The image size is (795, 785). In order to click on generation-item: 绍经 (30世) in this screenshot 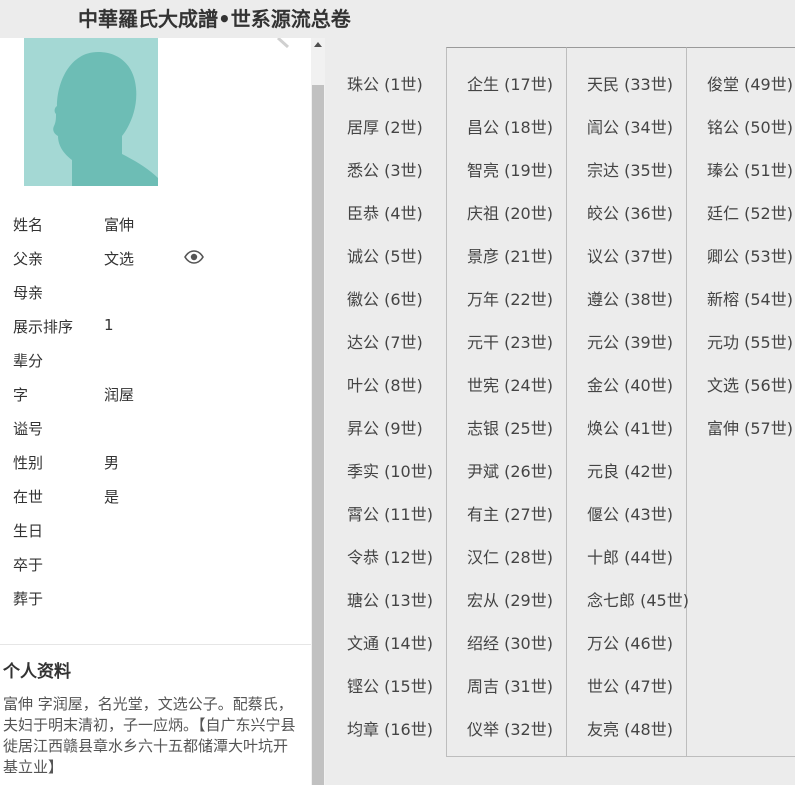, I will do `click(510, 642)`.